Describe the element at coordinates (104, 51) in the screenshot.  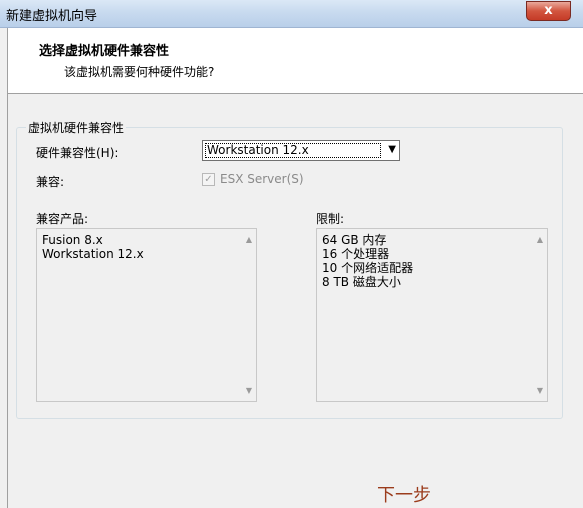
I see `page-title: 选择虚拟机硬件兼容性` at that location.